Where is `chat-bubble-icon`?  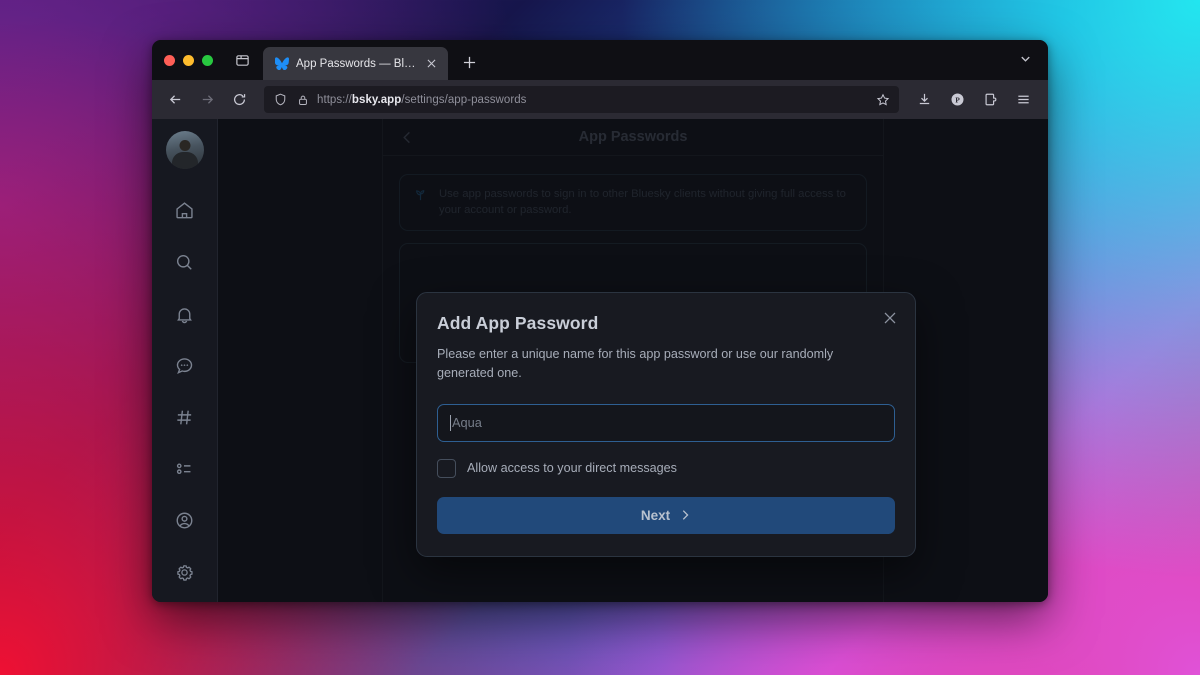 chat-bubble-icon is located at coordinates (184, 365).